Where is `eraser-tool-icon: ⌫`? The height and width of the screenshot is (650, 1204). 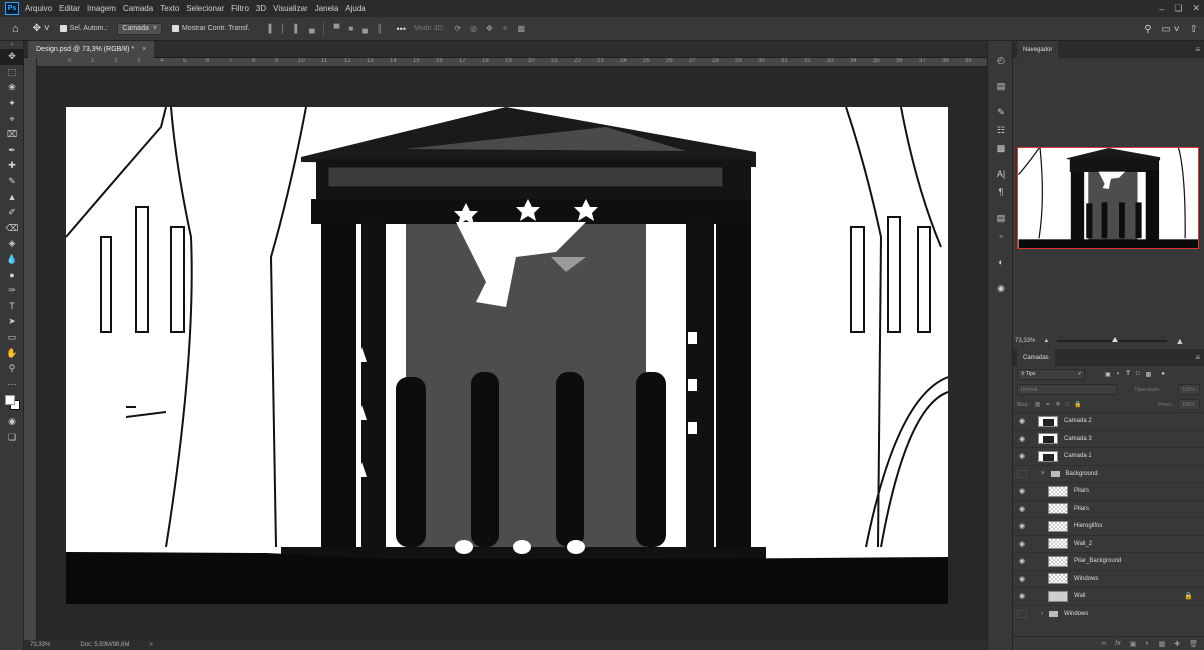
eraser-tool-icon: ⌫ is located at coordinates (12, 229).